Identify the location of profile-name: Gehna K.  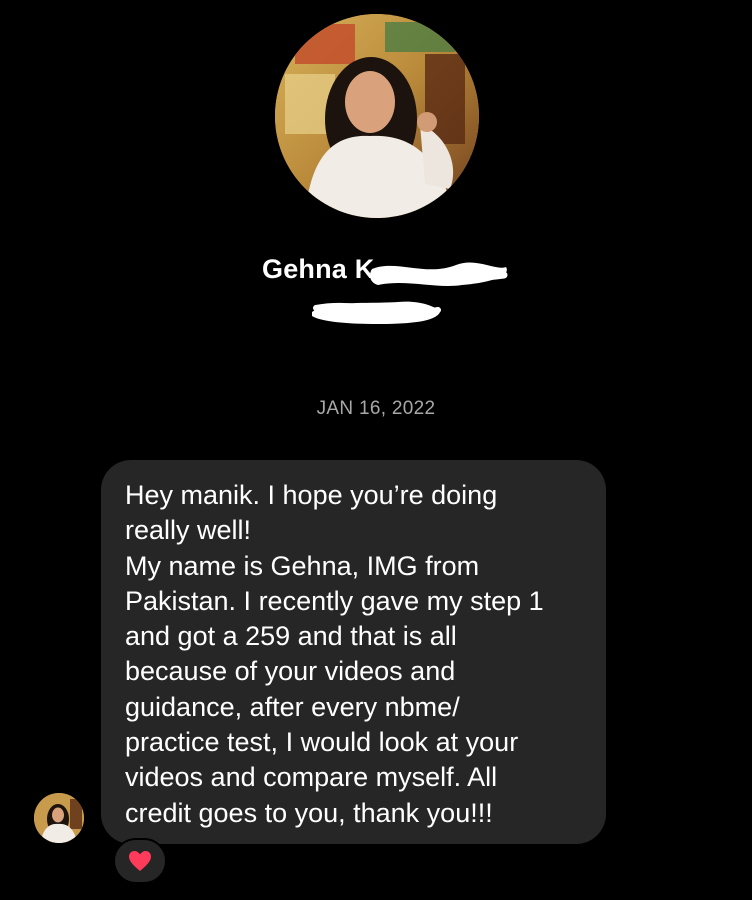
(318, 269).